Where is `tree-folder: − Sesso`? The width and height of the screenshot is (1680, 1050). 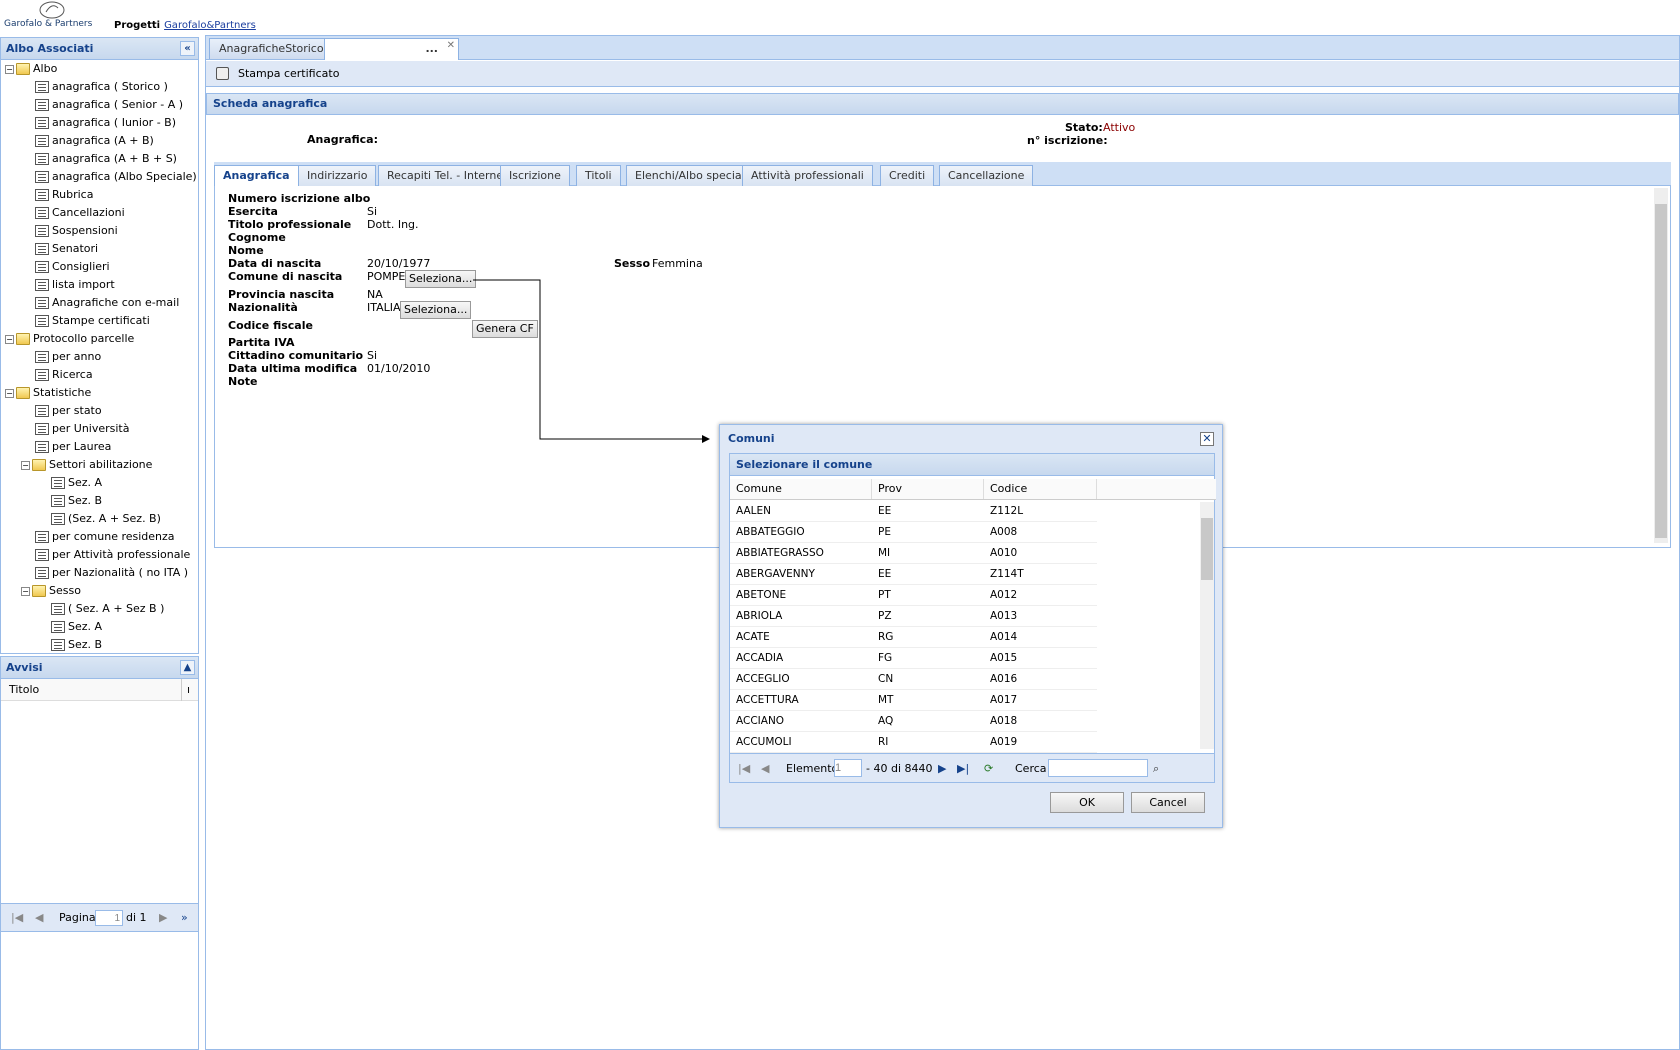 tree-folder: − Sesso is located at coordinates (51, 591).